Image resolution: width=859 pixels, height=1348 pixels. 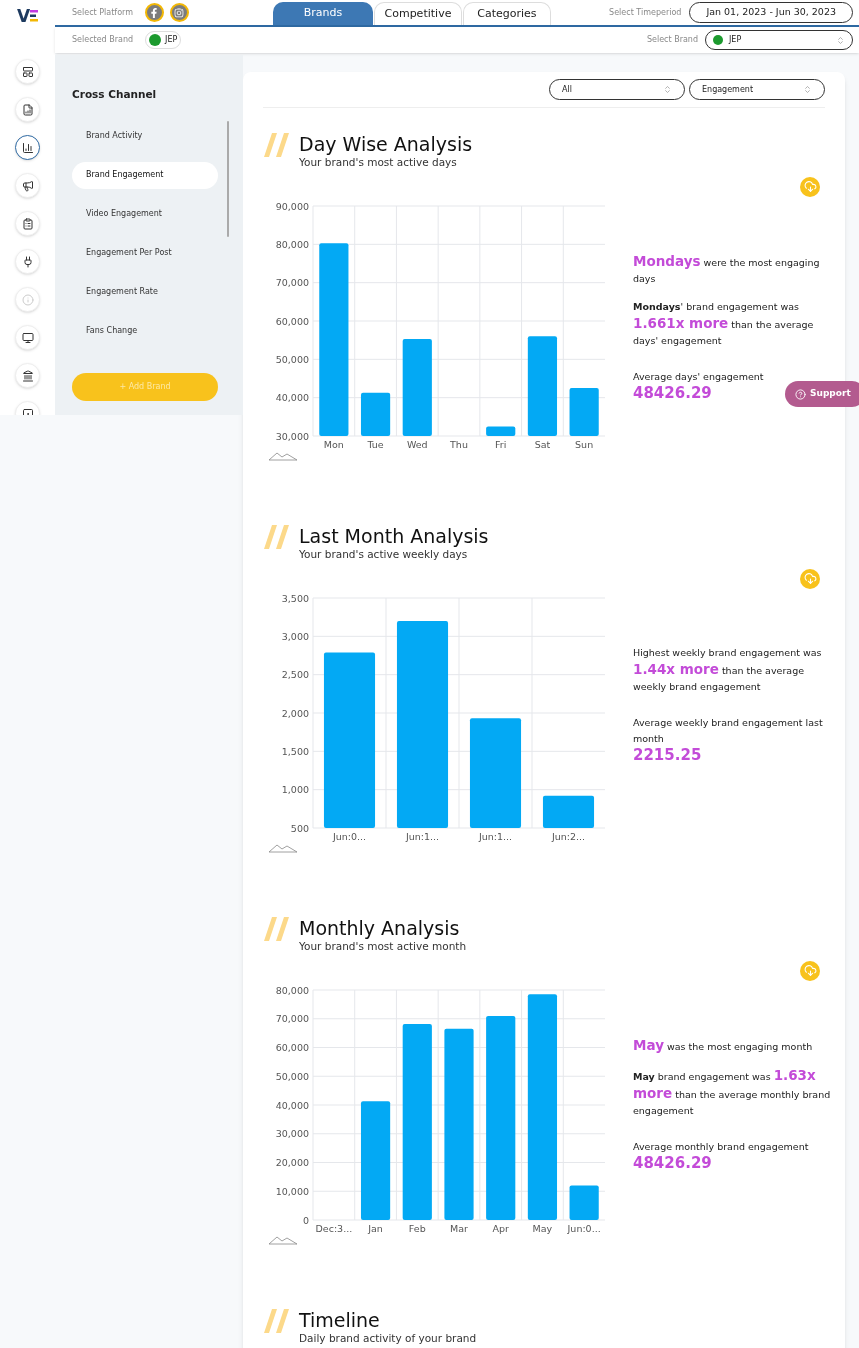 What do you see at coordinates (27, 375) in the screenshot?
I see `bank-nav-button` at bounding box center [27, 375].